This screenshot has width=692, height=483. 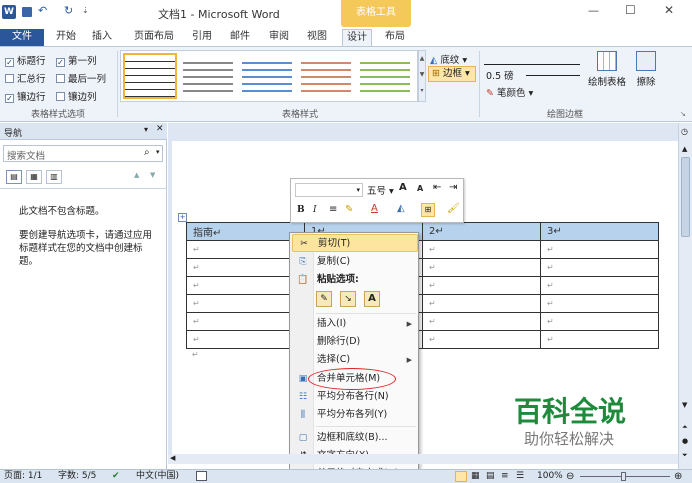 What do you see at coordinates (68, 10) in the screenshot?
I see `redo-icon: ↻` at bounding box center [68, 10].